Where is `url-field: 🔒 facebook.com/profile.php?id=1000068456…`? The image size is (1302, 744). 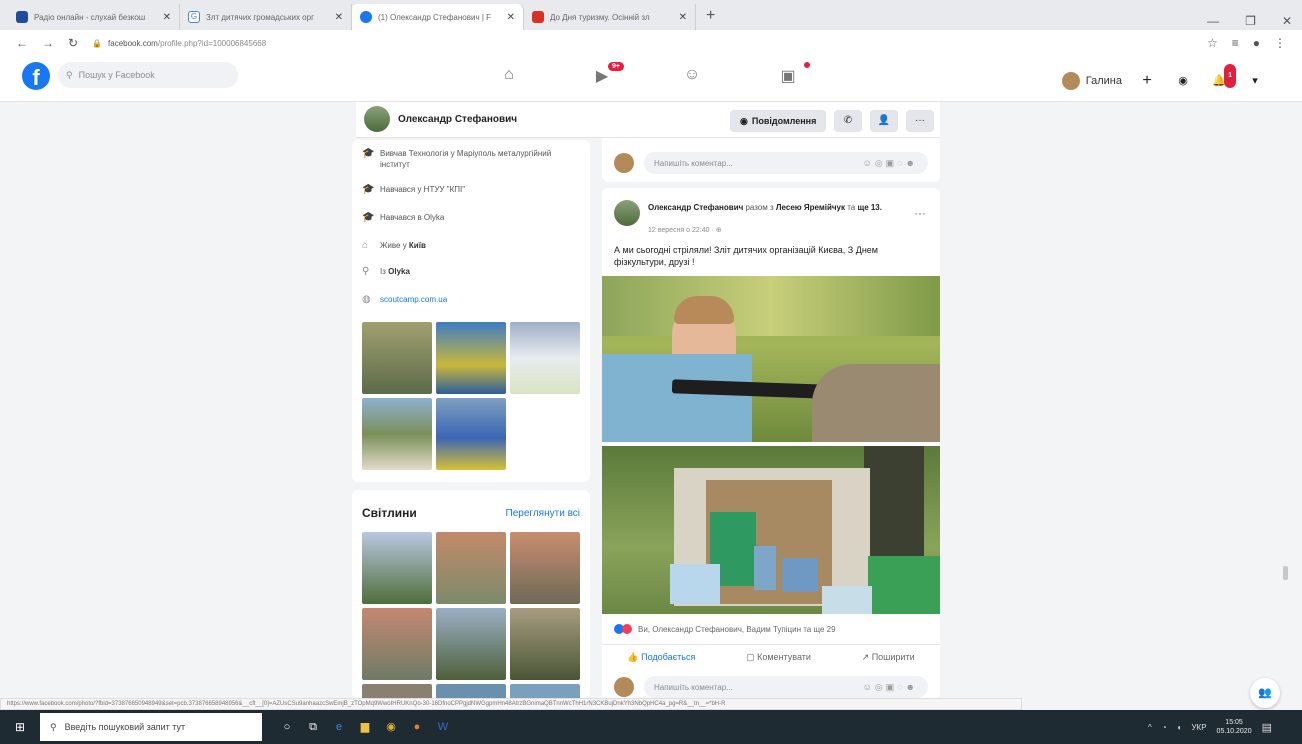 url-field: 🔒 facebook.com/profile.php?id=1000068456… is located at coordinates (179, 43).